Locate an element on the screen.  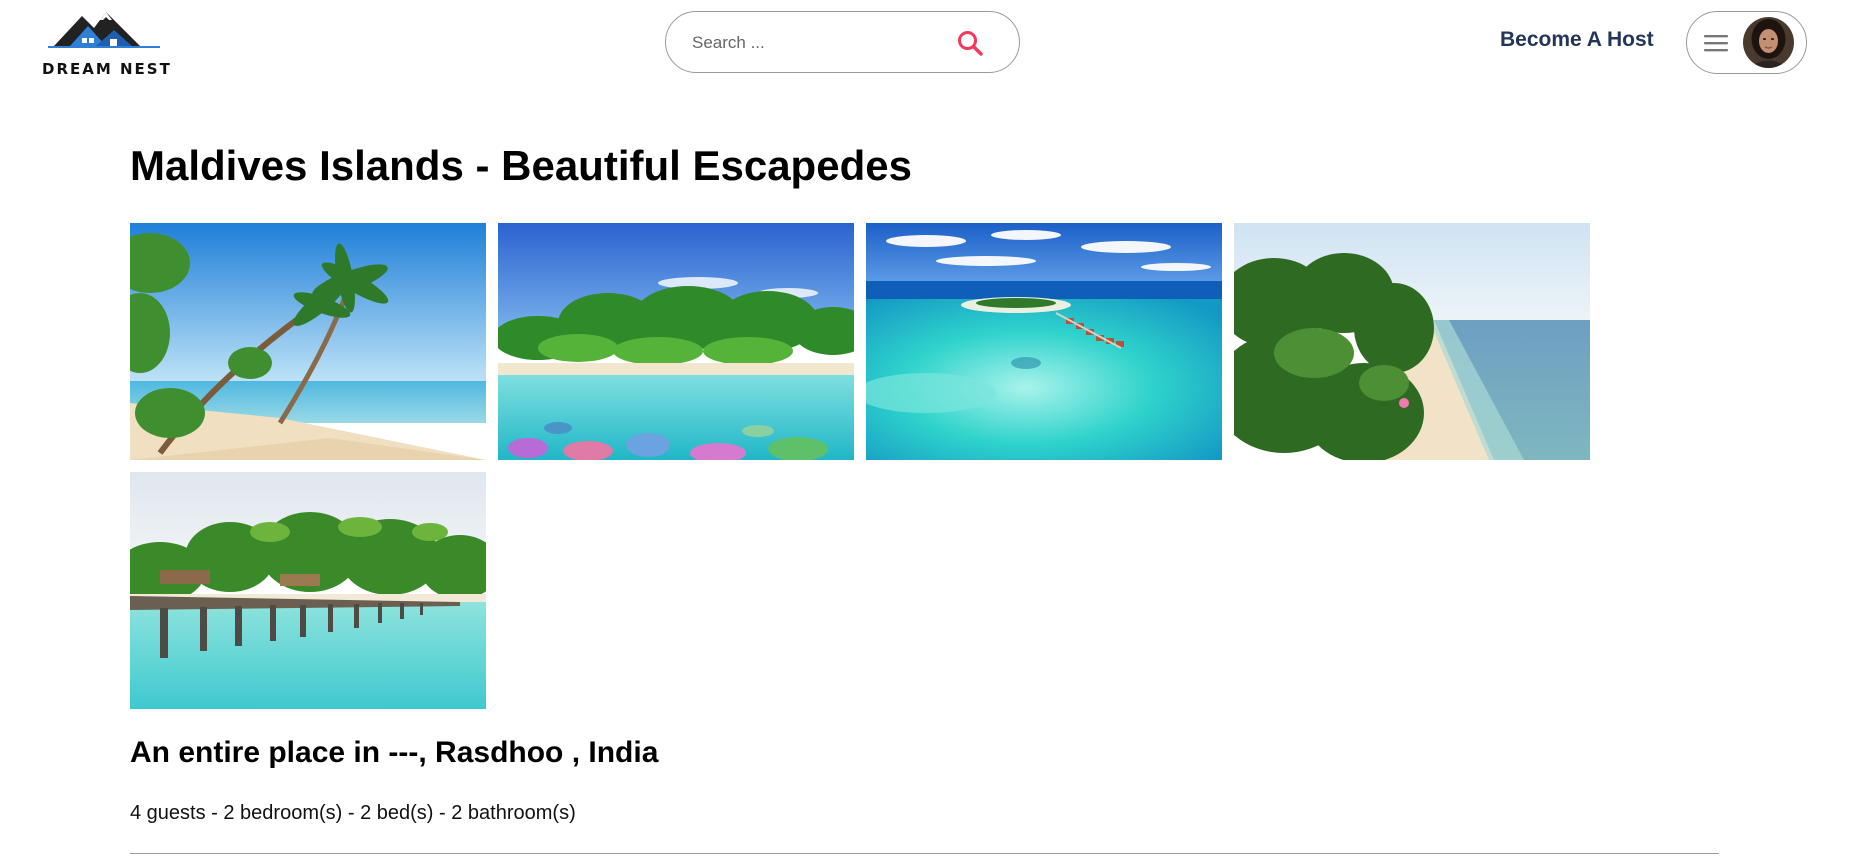
divider is located at coordinates (924, 853).